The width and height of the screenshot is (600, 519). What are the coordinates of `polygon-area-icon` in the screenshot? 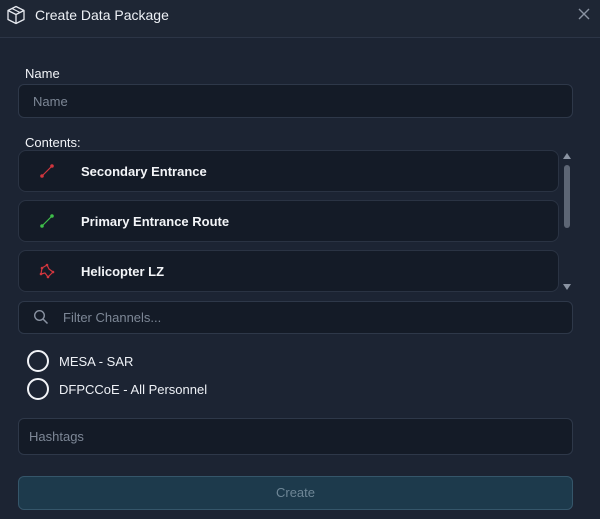 It's located at (47, 271).